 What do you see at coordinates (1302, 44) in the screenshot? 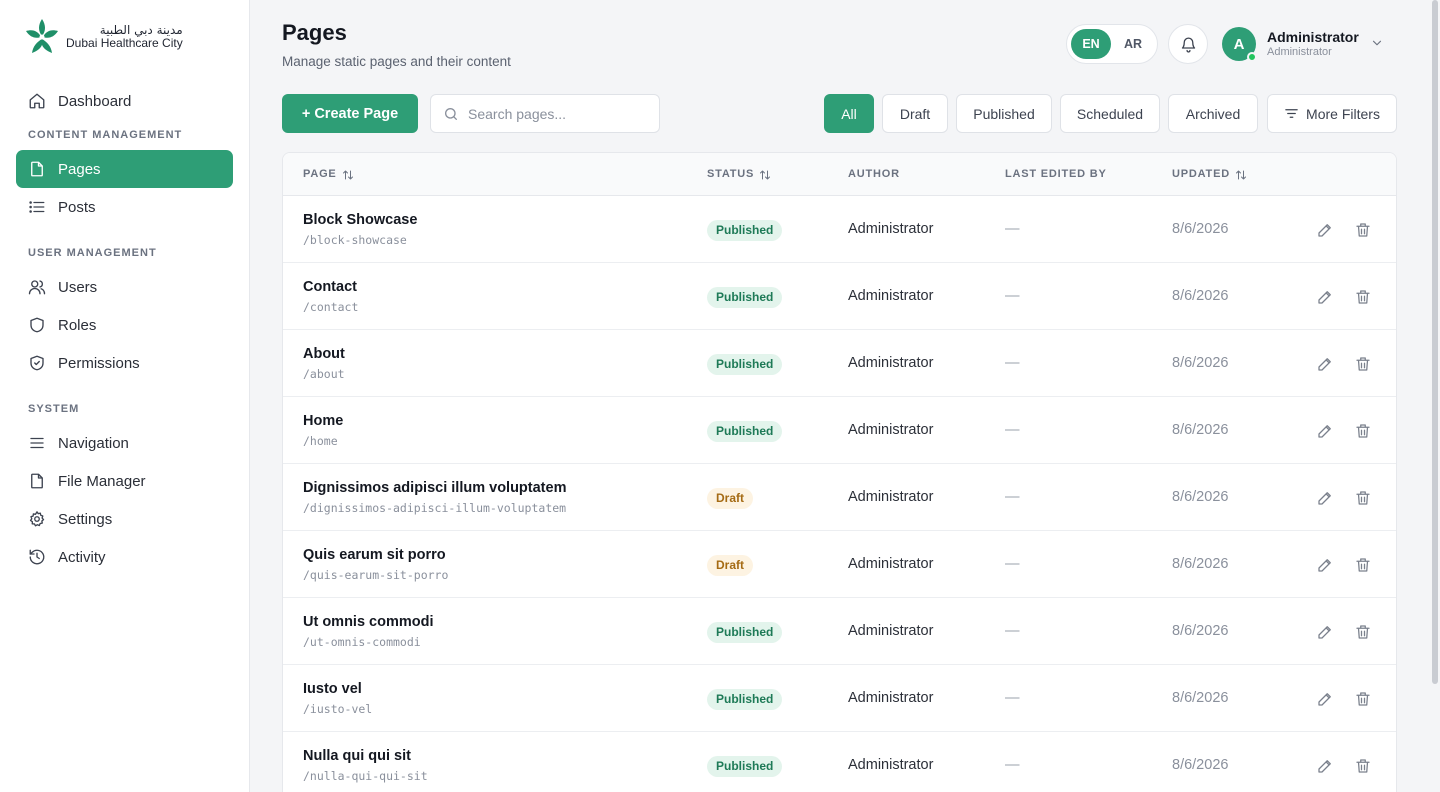
I see `user-menu: A Administrator Administrator` at bounding box center [1302, 44].